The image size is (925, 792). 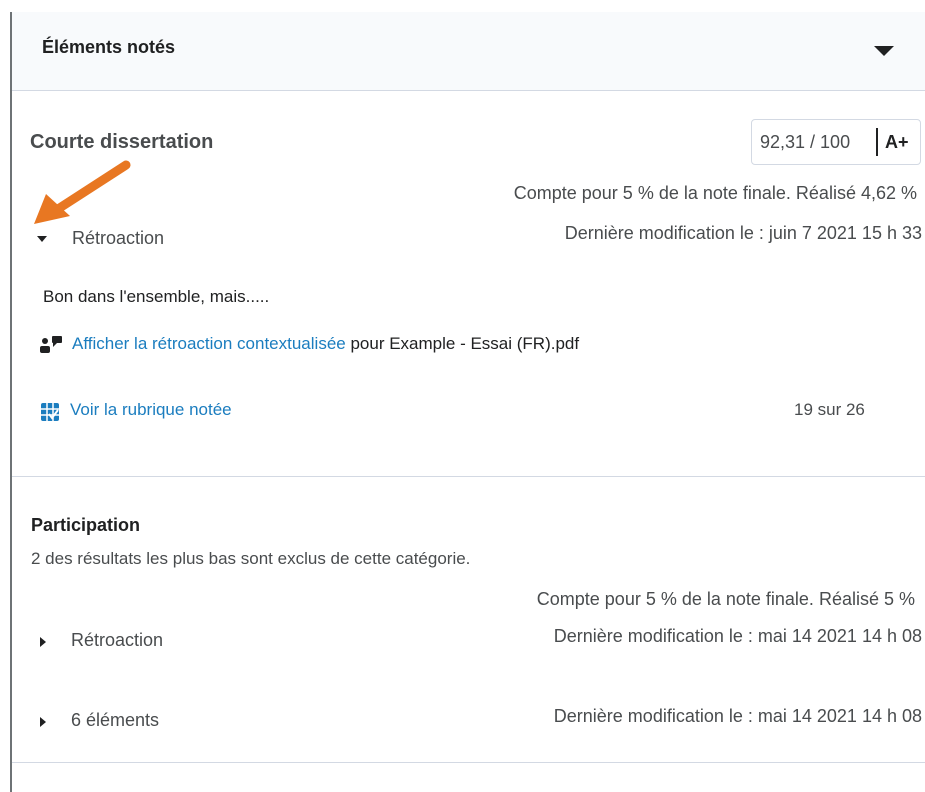 What do you see at coordinates (86, 525) in the screenshot?
I see `participation-title: Participation` at bounding box center [86, 525].